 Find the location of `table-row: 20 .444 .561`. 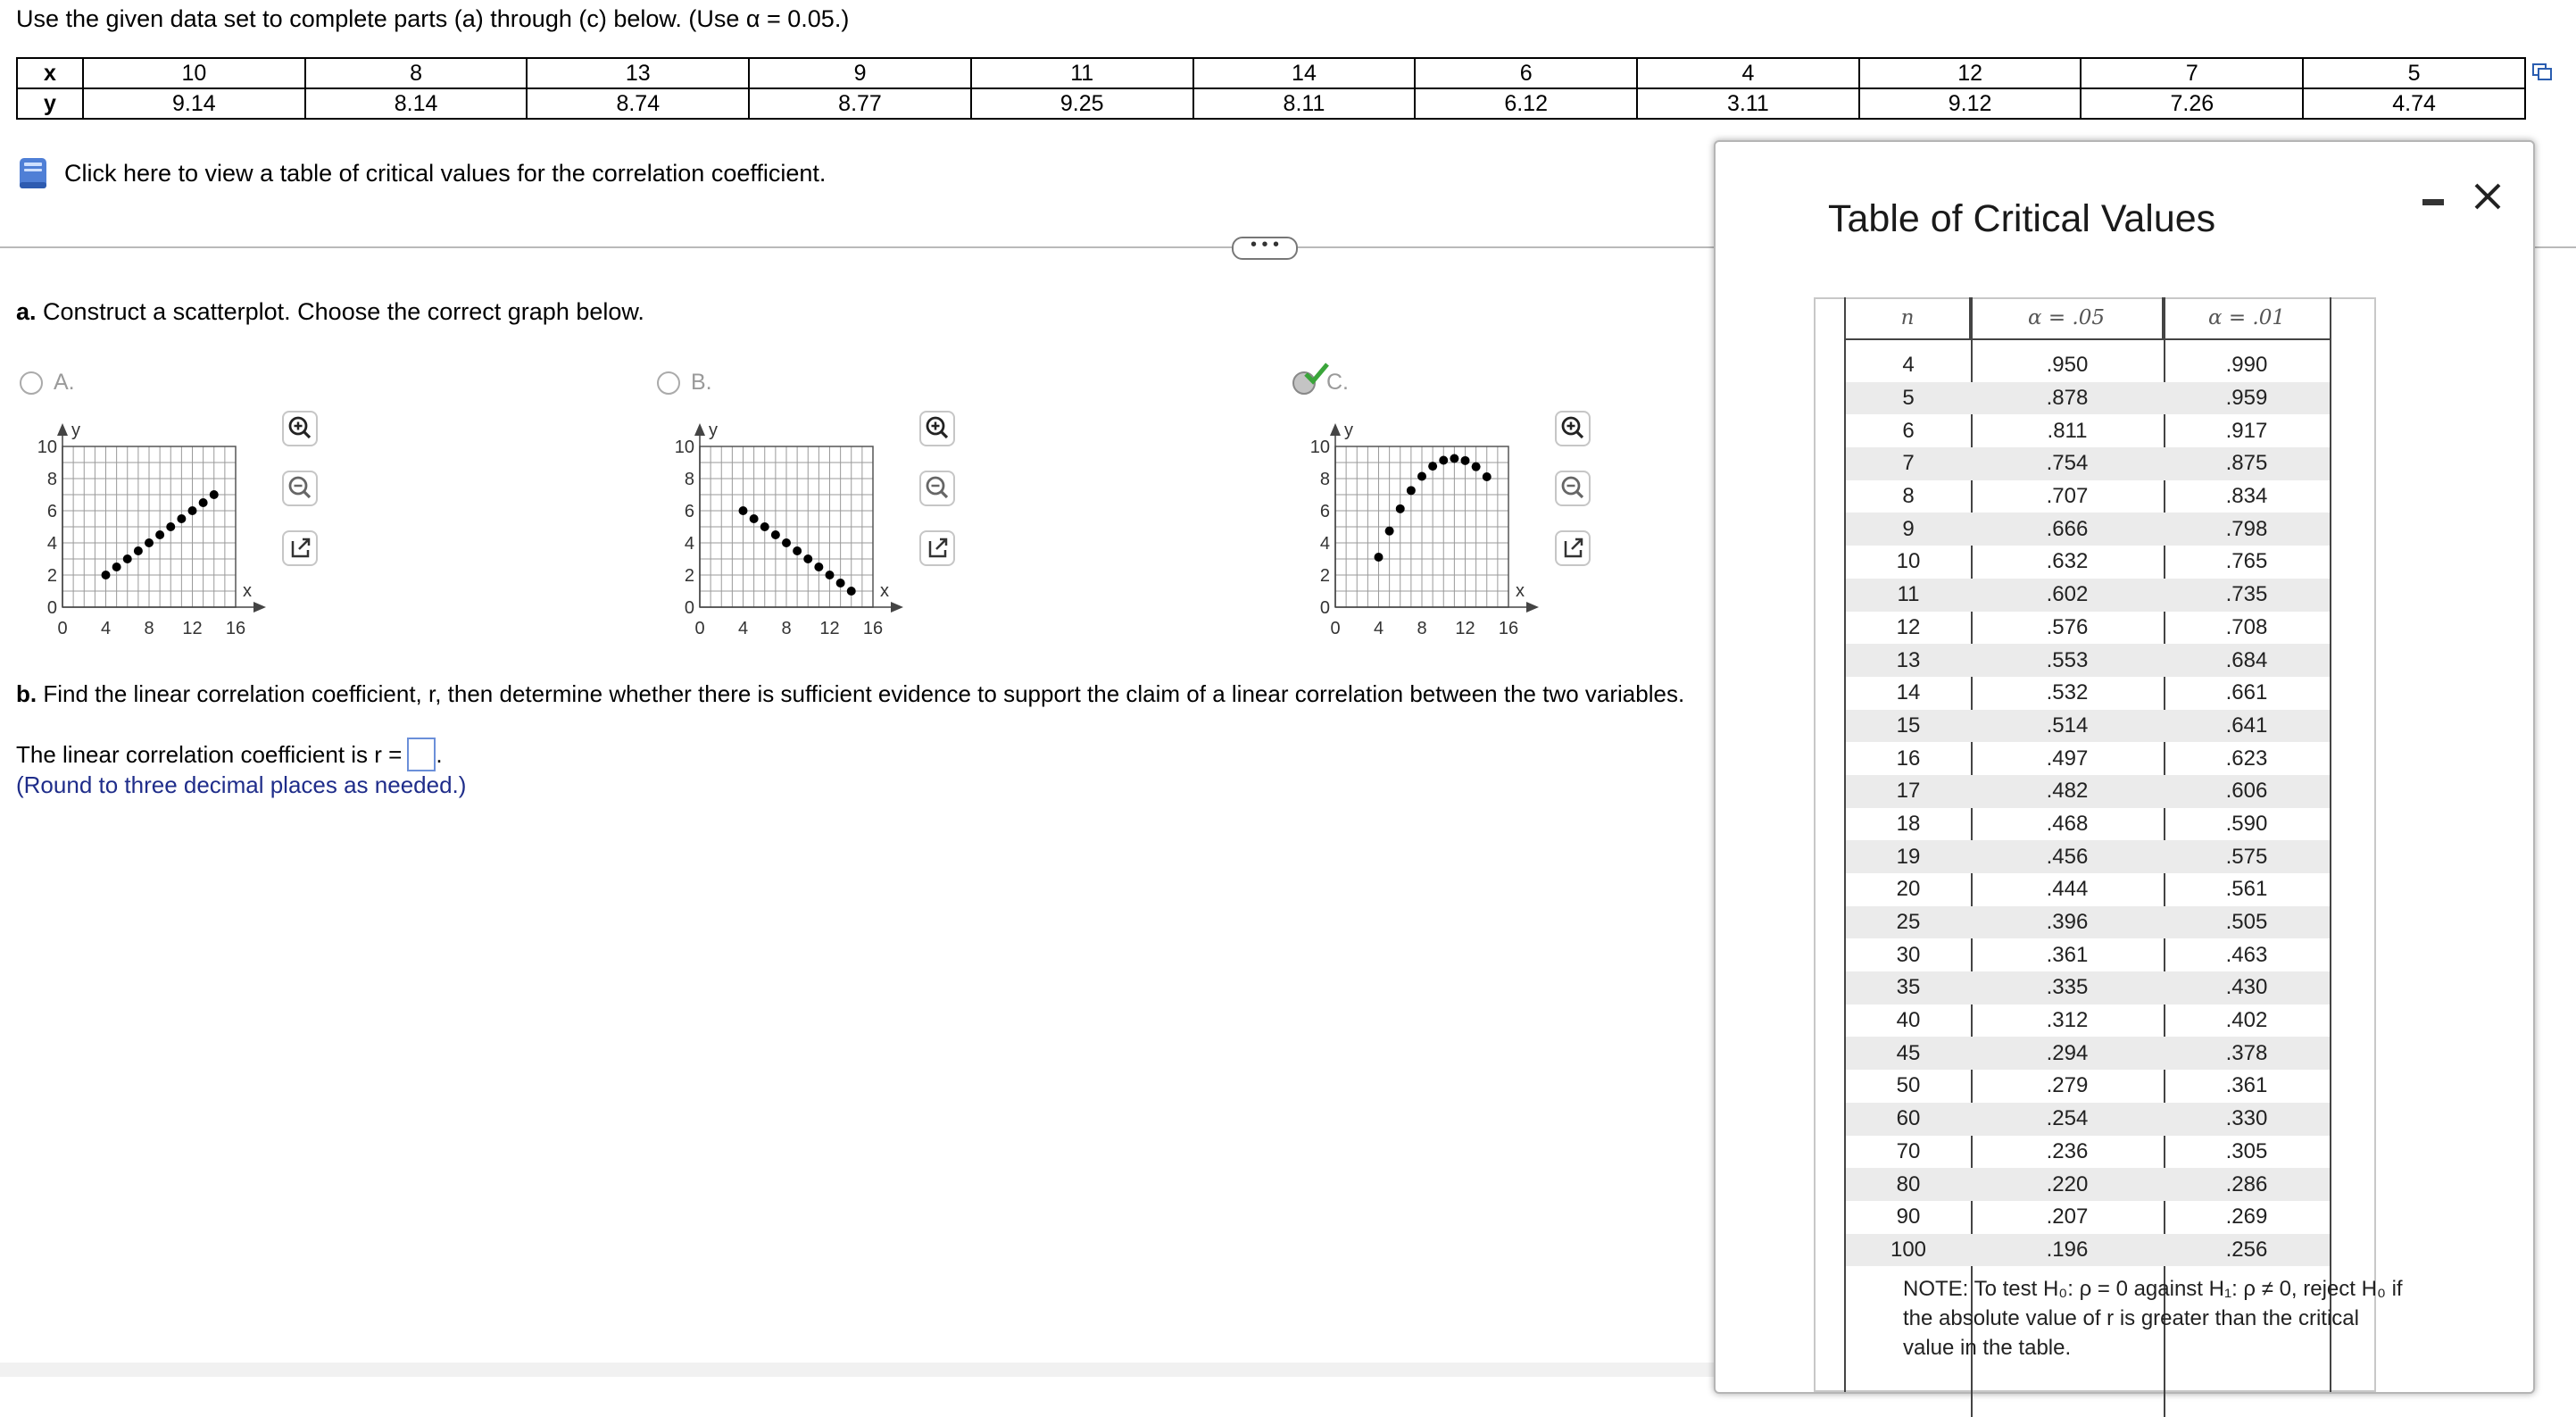

table-row: 20 .444 .561 is located at coordinates (2088, 889).